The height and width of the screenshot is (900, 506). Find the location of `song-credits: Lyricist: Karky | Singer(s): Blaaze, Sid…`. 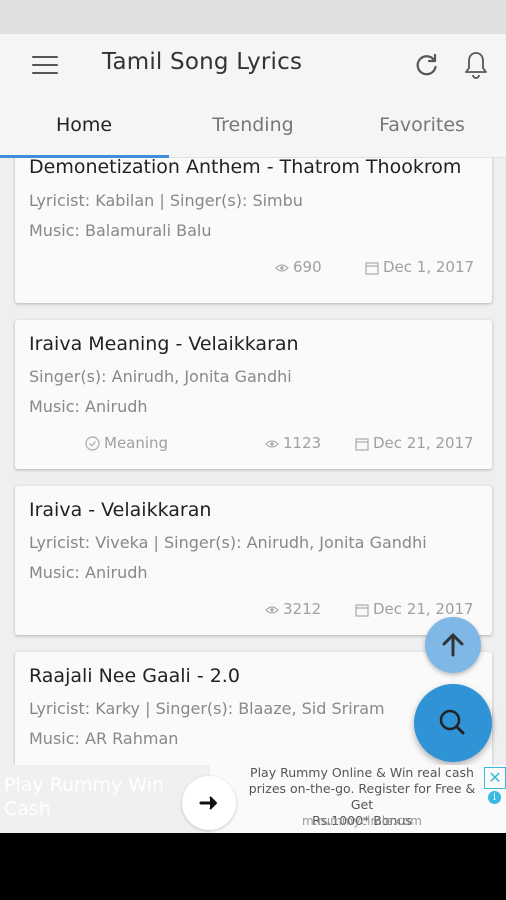

song-credits: Lyricist: Karky | Singer(s): Blaaze, Sid… is located at coordinates (207, 708).